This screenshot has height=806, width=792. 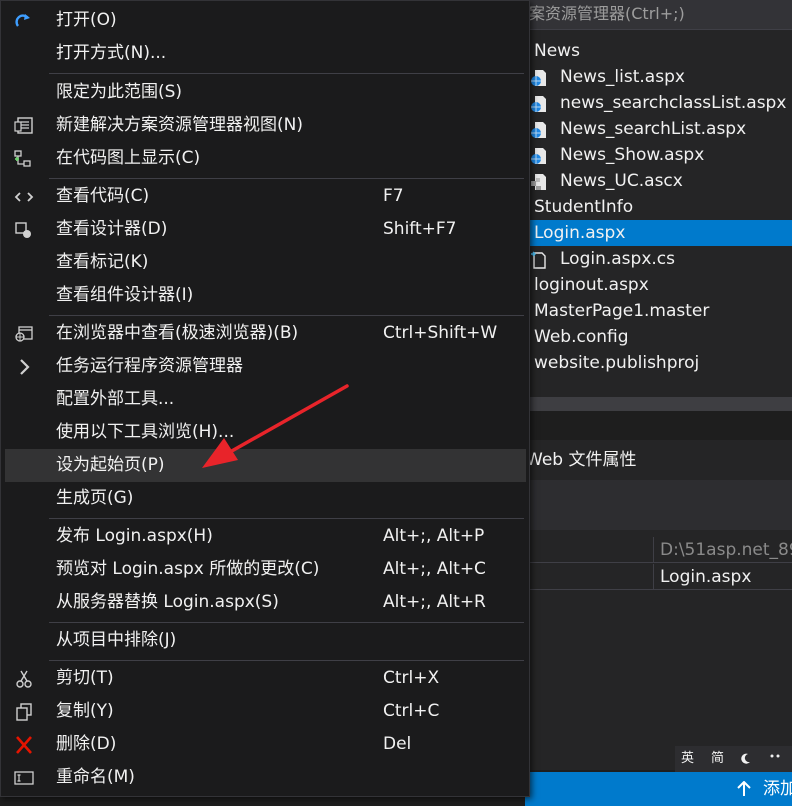 I want to click on tree-item-file: Login.aspx.cs, so click(x=658, y=259).